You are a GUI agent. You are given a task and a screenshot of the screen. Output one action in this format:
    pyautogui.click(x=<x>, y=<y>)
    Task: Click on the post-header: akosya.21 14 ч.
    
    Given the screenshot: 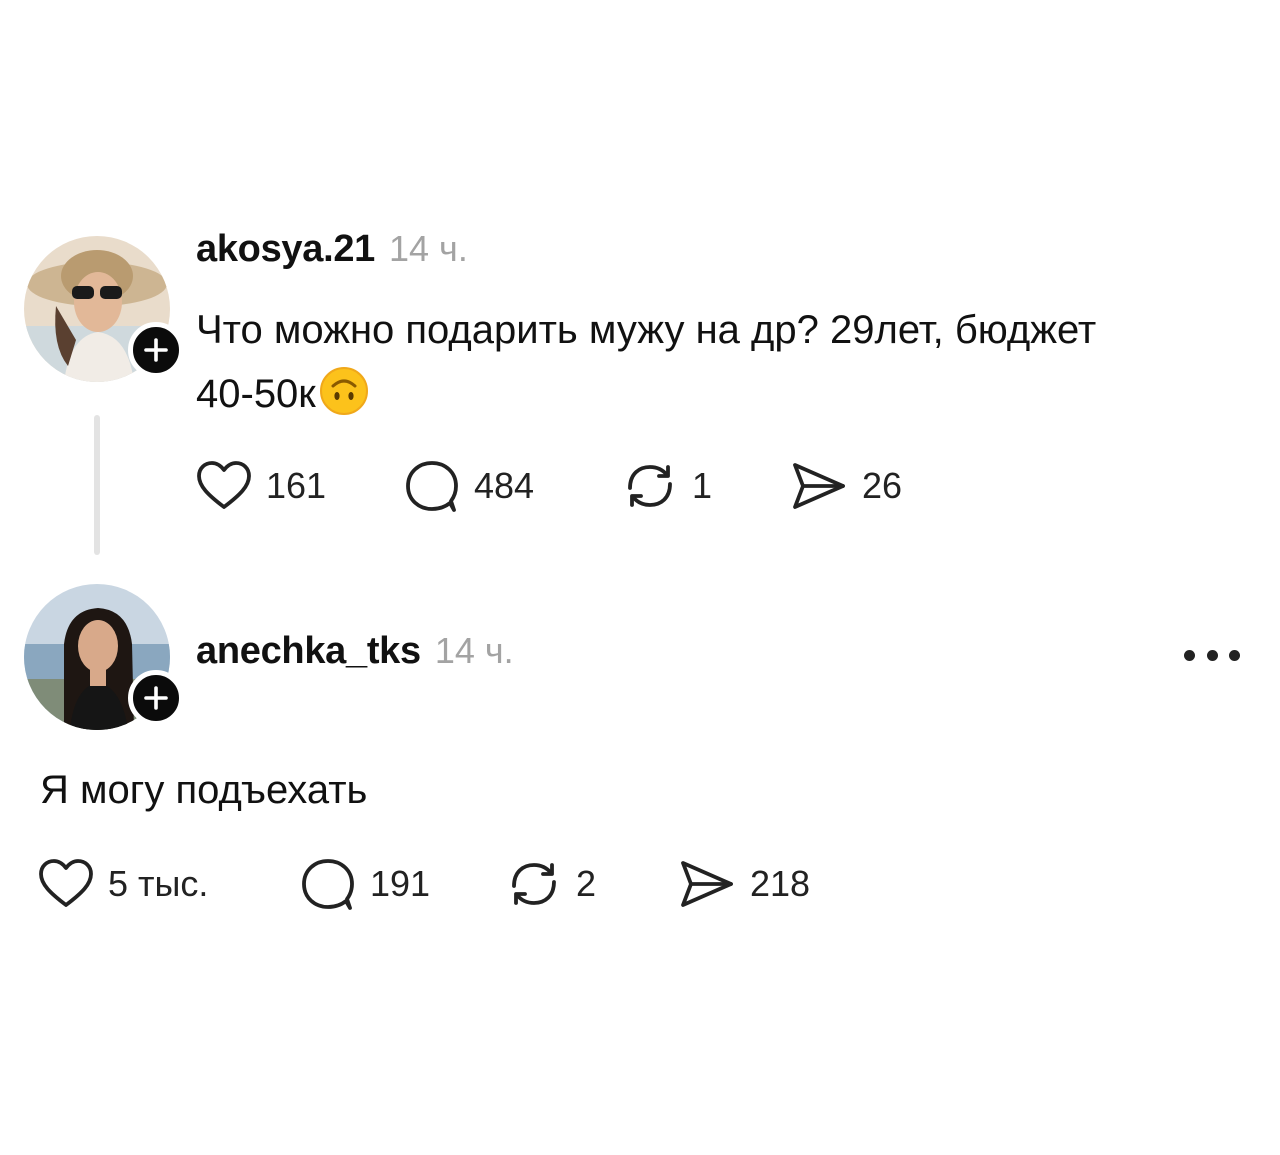 What is the action you would take?
    pyautogui.click(x=332, y=249)
    